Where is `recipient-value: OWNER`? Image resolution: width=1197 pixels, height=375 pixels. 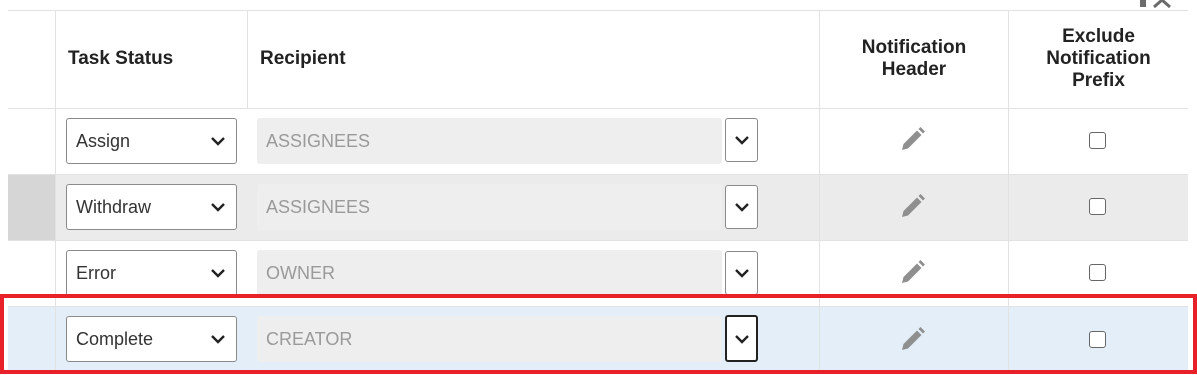
recipient-value: OWNER is located at coordinates (300, 272).